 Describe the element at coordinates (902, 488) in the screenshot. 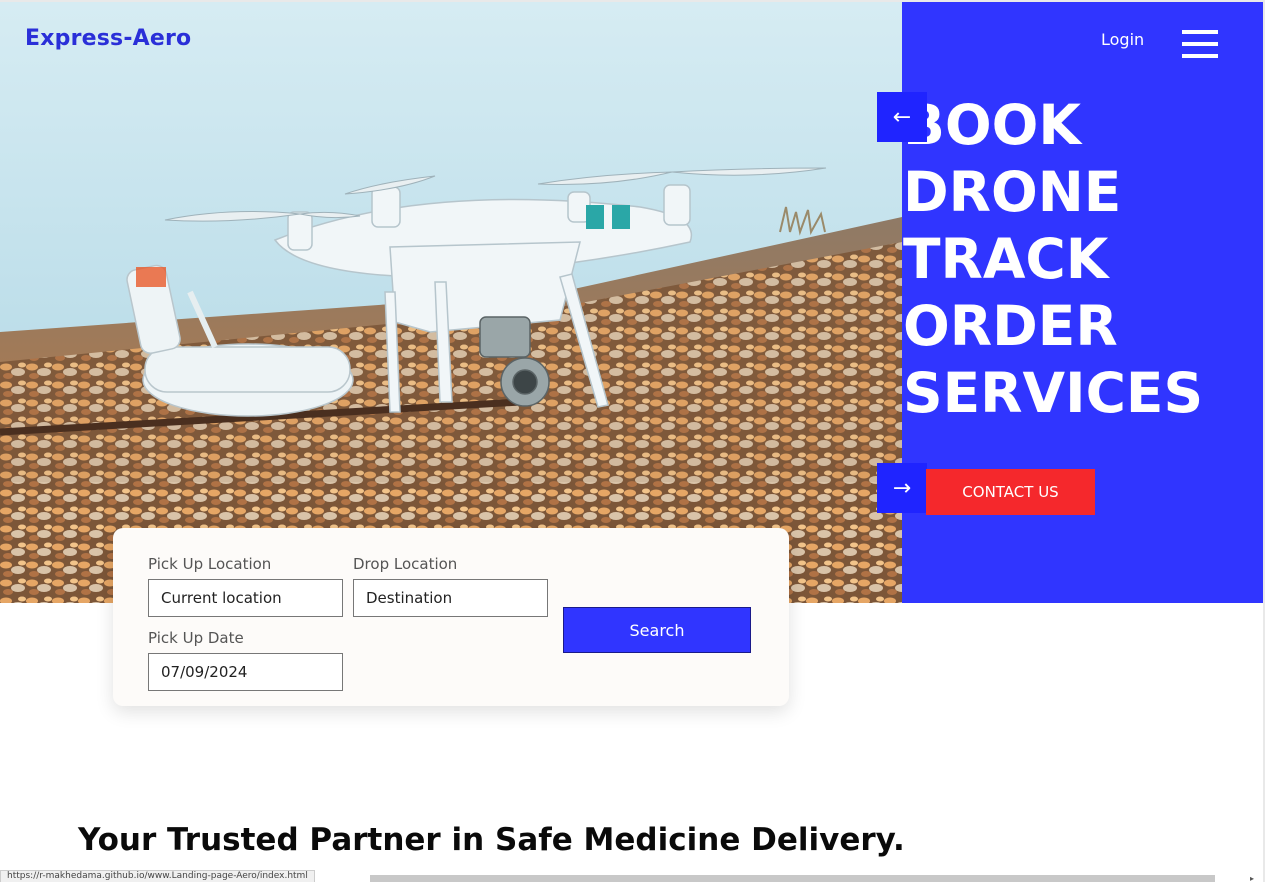

I see `next-slide-arrow-icon: →` at that location.